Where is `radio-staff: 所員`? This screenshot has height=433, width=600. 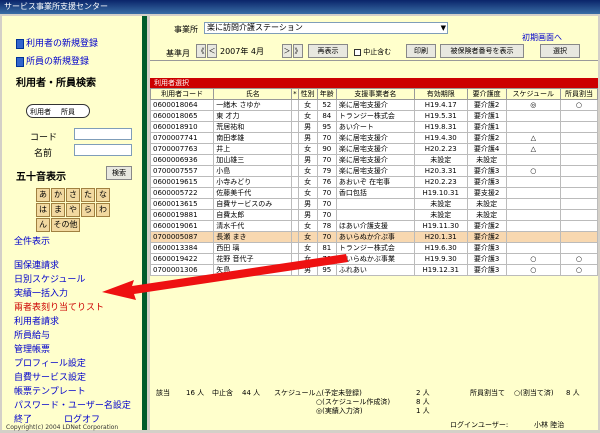
radio-staff: 所員 is located at coordinates (68, 112).